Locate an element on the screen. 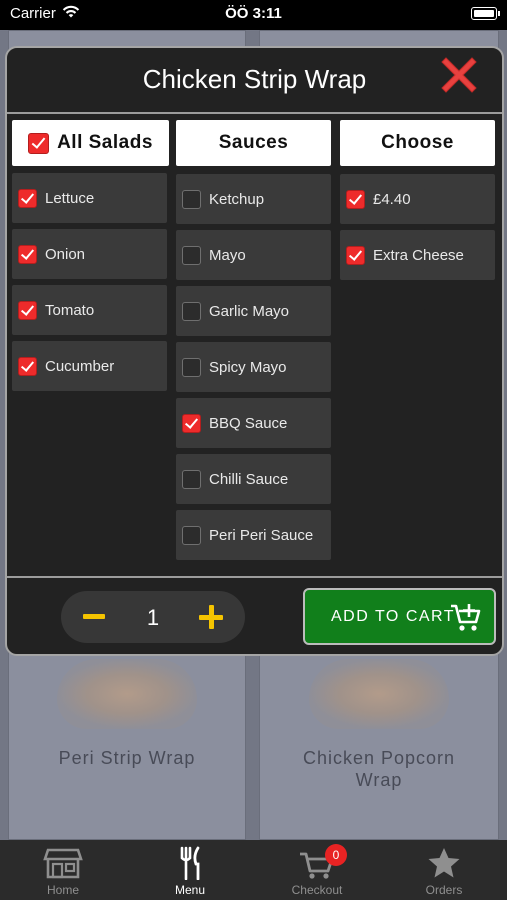  option-cucumber: Cucumber is located at coordinates (89, 366).